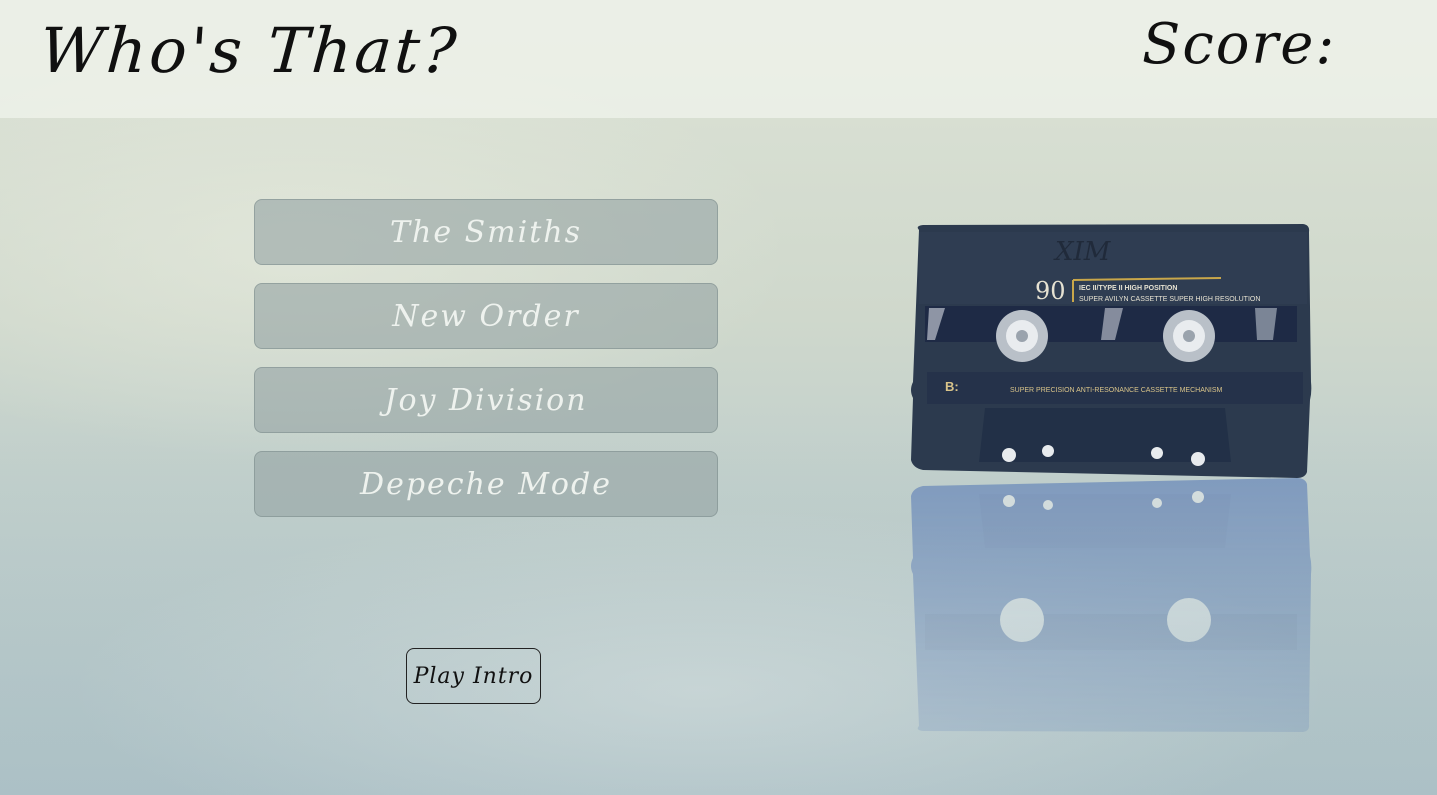  What do you see at coordinates (486, 232) in the screenshot?
I see `answer-button-the-smiths: The Smiths` at bounding box center [486, 232].